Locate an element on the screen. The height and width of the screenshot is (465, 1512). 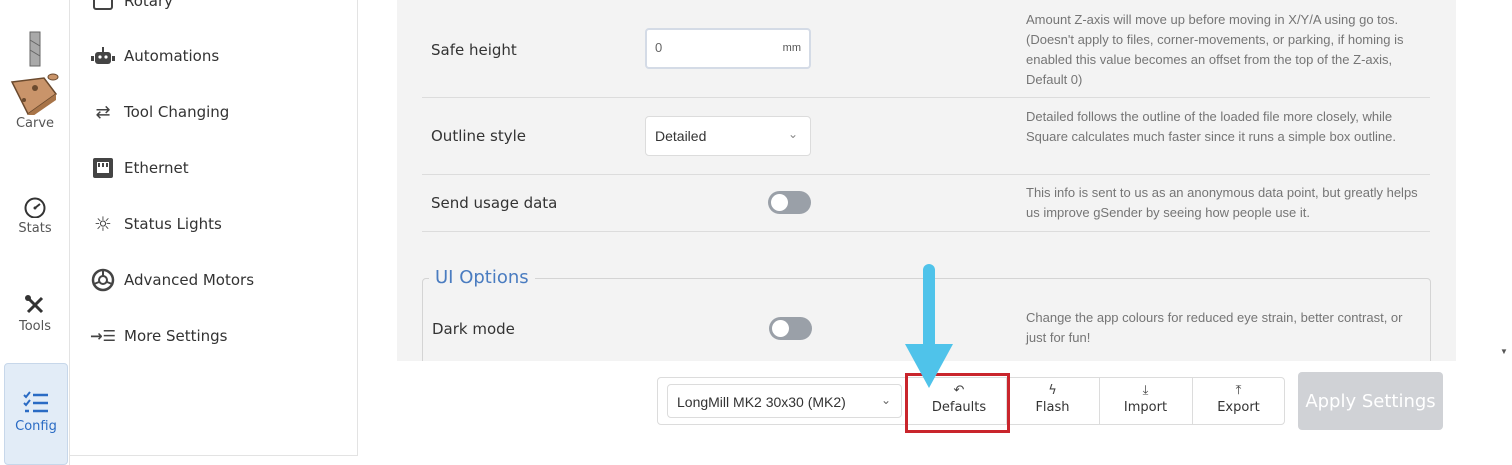
menu-label-advanced-motors: Advanced Motors is located at coordinates (189, 280).